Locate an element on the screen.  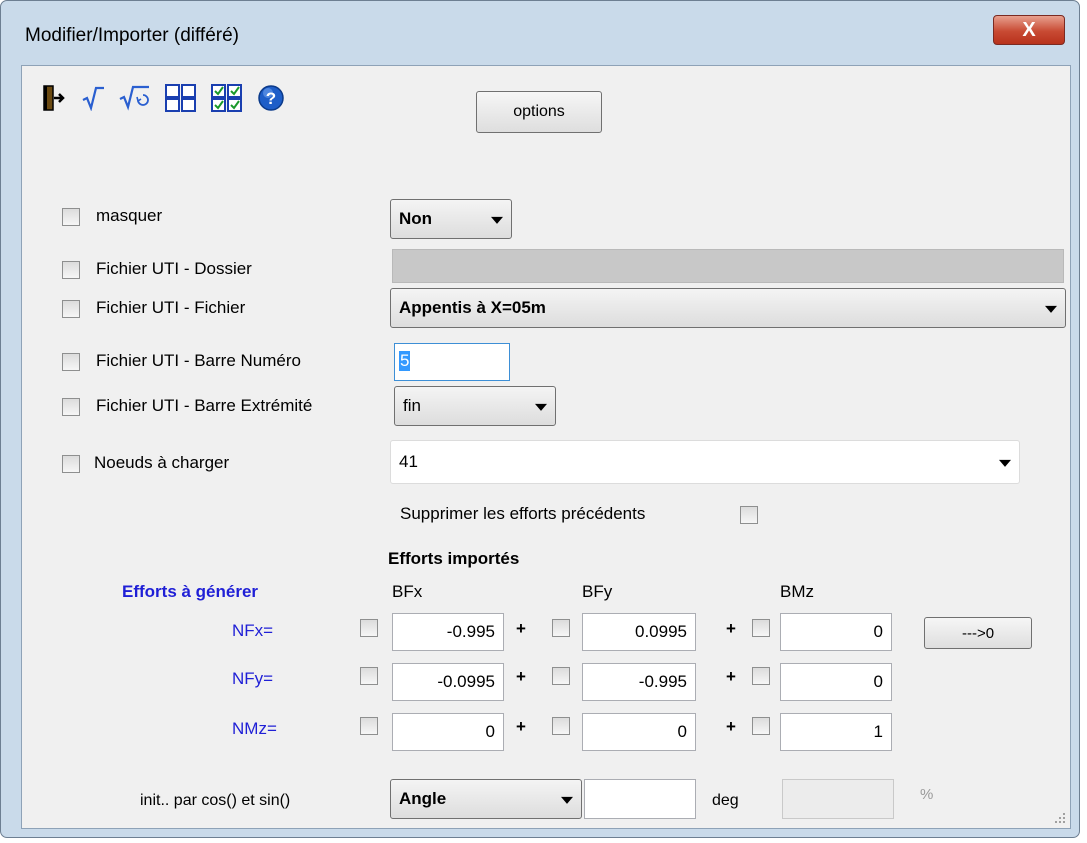
row-label-nfx: NFx= is located at coordinates (253, 630).